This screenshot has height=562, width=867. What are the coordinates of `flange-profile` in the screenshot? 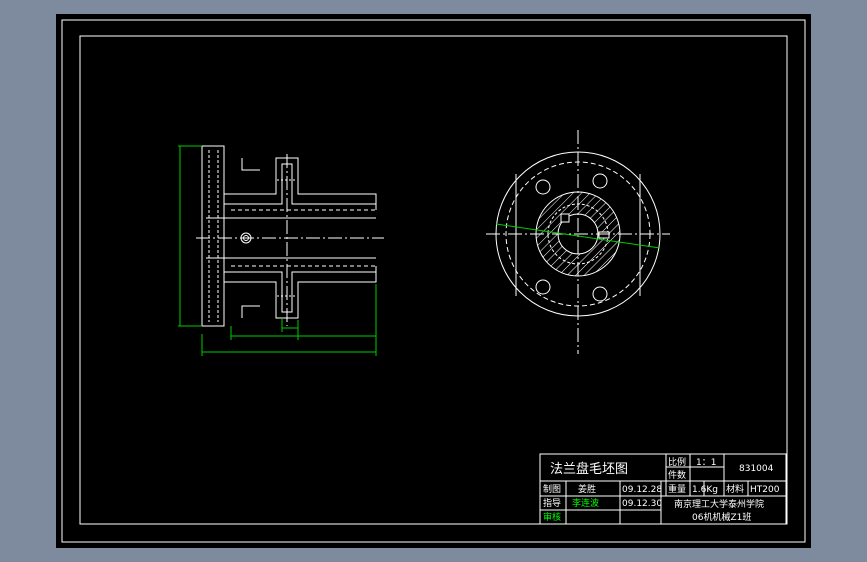 It's located at (213, 236).